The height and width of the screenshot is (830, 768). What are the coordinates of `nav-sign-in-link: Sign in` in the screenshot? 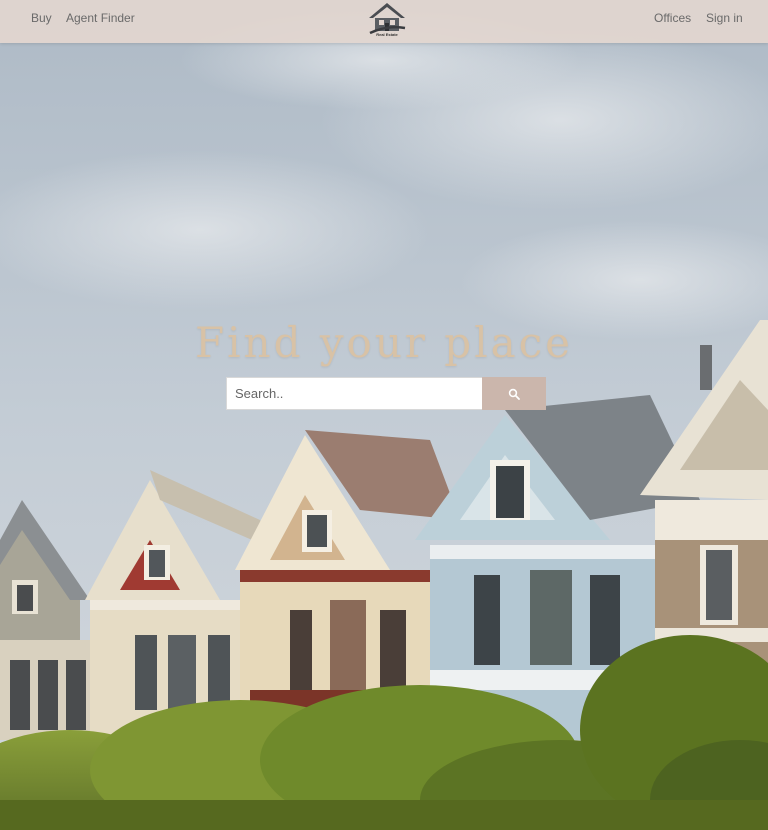 It's located at (724, 18).